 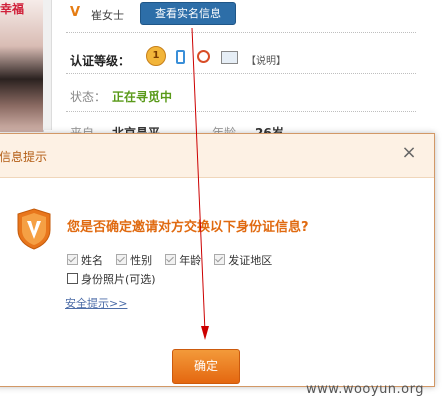 What do you see at coordinates (75, 12) in the screenshot?
I see `verified-v-icon: V` at bounding box center [75, 12].